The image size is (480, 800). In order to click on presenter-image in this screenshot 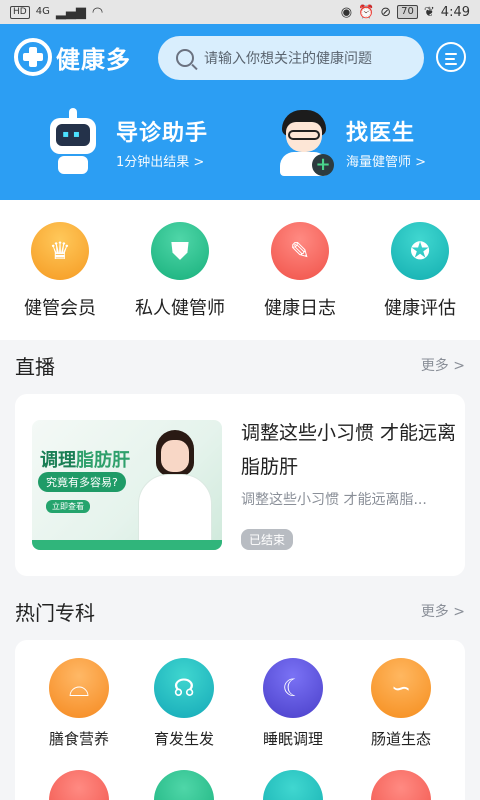, I will do `click(174, 488)`.